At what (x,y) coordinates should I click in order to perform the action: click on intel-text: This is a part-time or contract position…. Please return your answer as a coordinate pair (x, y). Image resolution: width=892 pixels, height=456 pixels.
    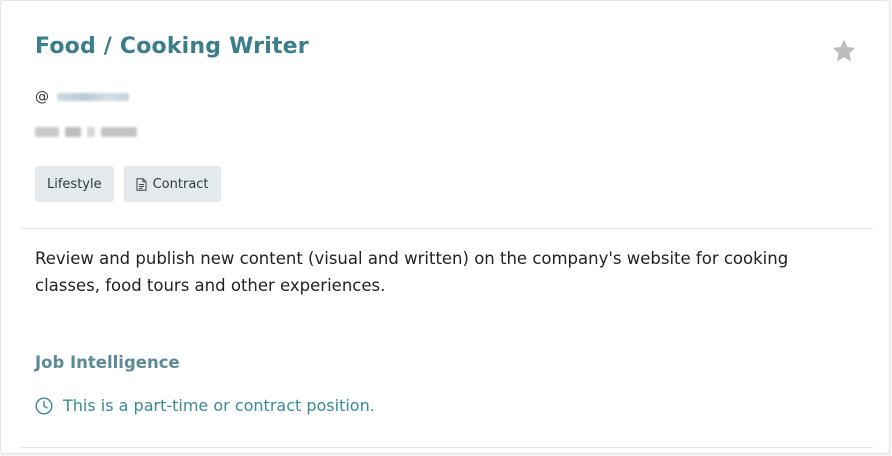
    Looking at the image, I should click on (219, 405).